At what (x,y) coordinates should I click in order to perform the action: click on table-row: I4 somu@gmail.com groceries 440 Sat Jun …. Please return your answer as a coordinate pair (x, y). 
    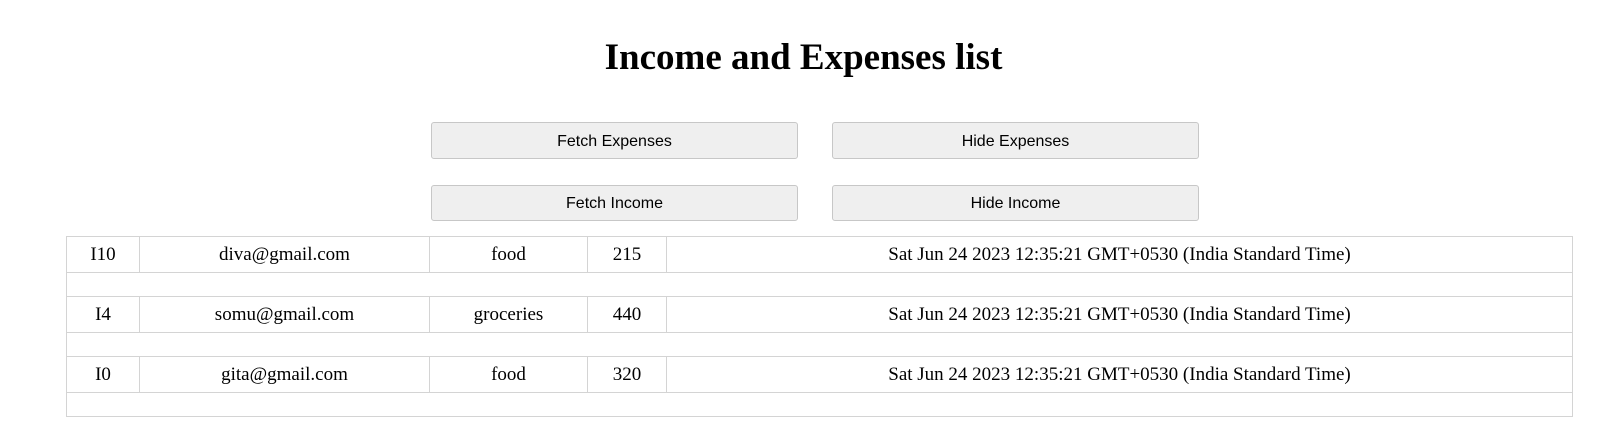
    Looking at the image, I should click on (819, 314).